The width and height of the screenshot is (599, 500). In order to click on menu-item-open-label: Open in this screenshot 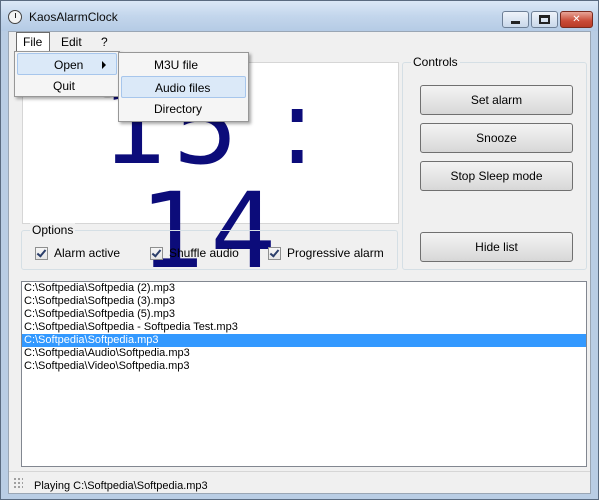, I will do `click(69, 65)`.